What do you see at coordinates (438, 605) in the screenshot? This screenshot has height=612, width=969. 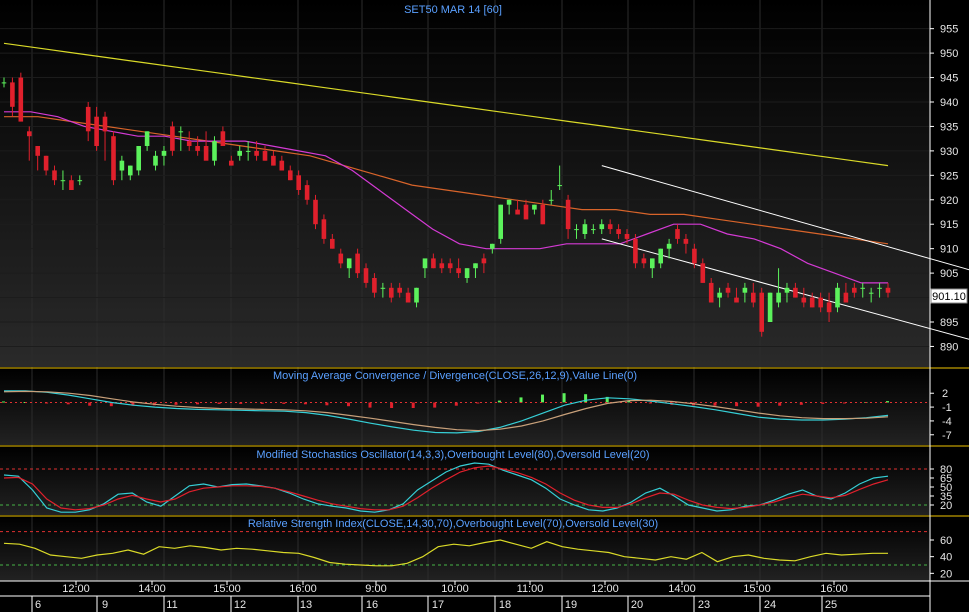 I see `day-tick-label: 17` at bounding box center [438, 605].